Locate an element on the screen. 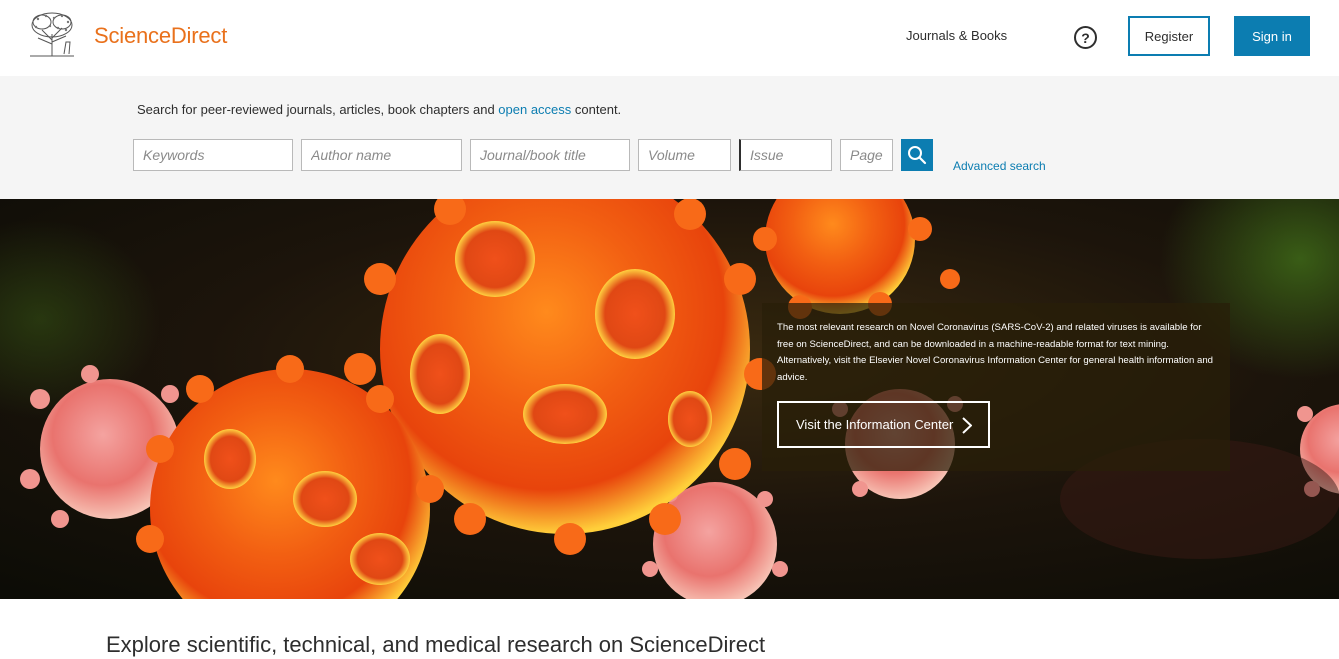  question-circle-icon: ? is located at coordinates (1085, 37).